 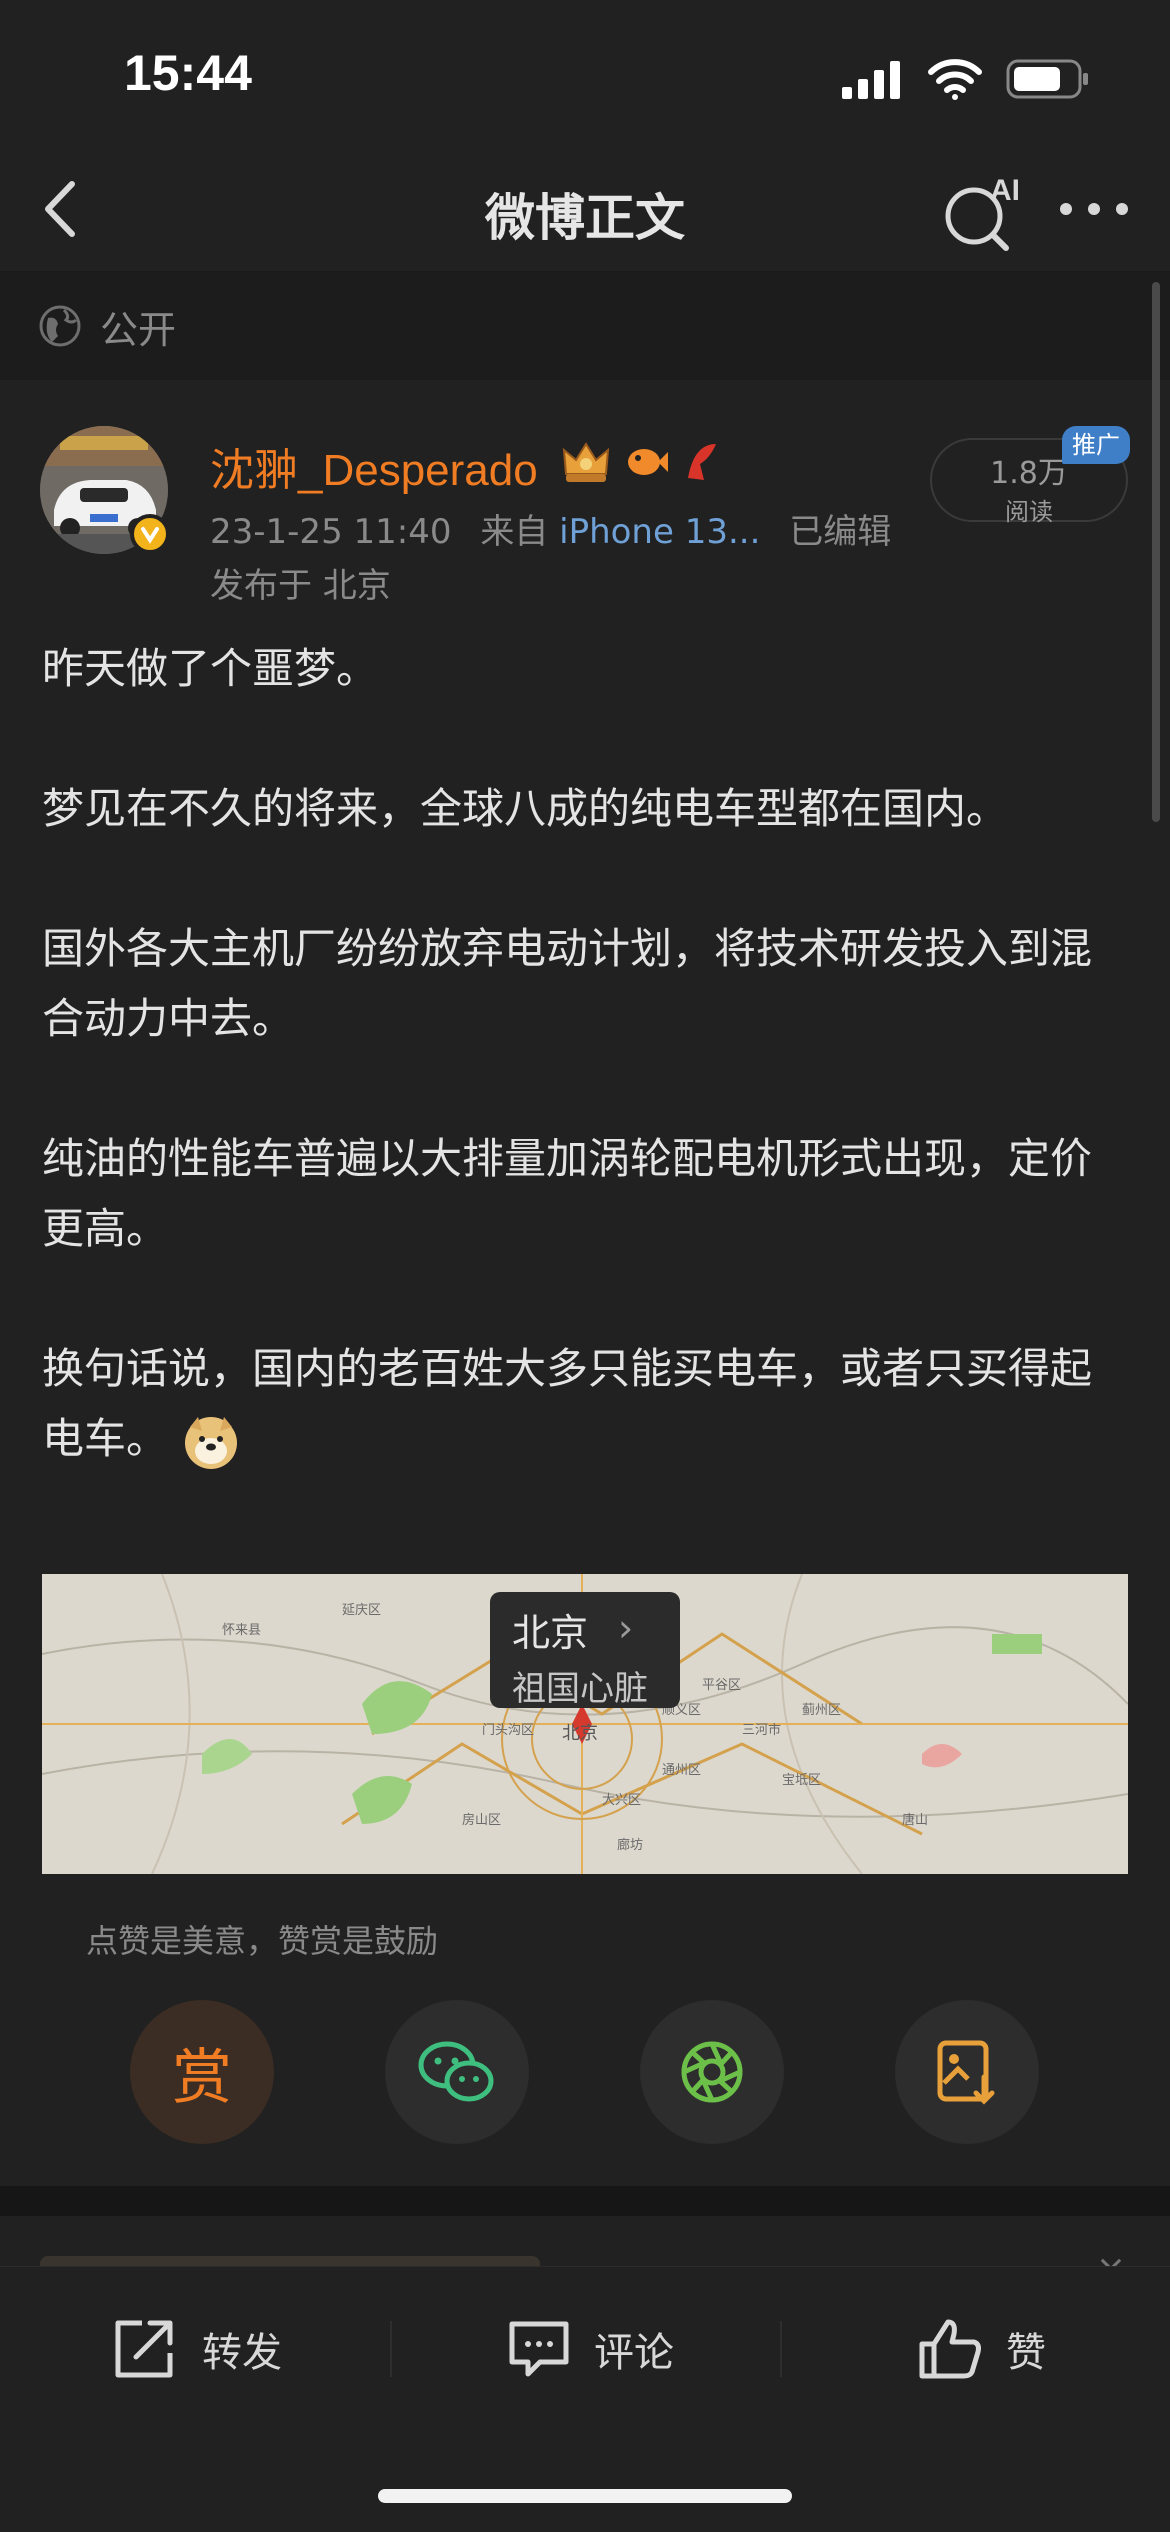 I want to click on doge-emoji-icon, so click(x=211, y=1442).